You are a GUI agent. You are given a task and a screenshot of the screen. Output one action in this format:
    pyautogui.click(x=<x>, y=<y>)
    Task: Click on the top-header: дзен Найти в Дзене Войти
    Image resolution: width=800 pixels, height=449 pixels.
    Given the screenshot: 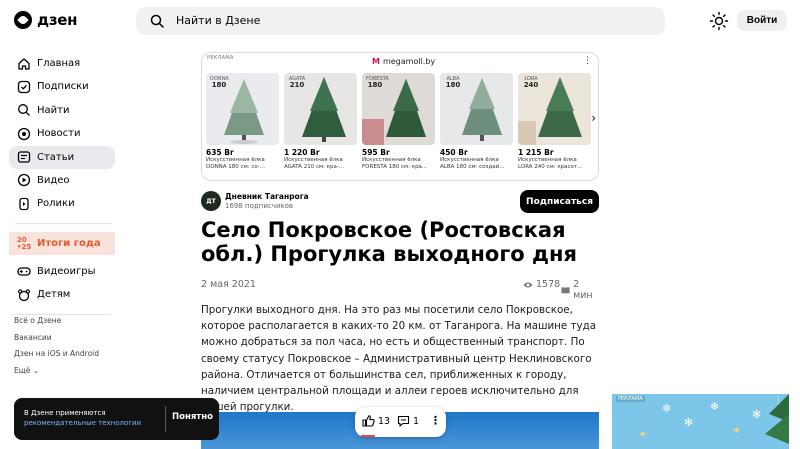 What is the action you would take?
    pyautogui.click(x=400, y=21)
    